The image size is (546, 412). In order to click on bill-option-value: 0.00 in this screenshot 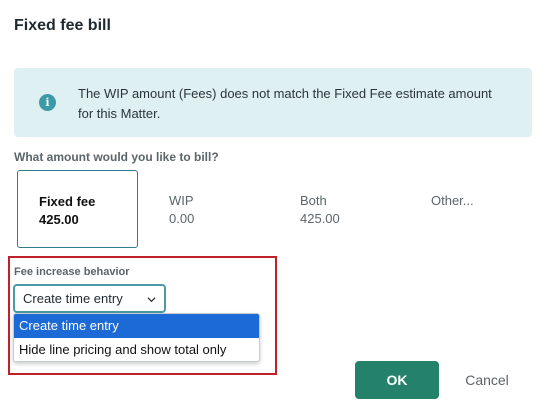, I will do `click(182, 218)`.